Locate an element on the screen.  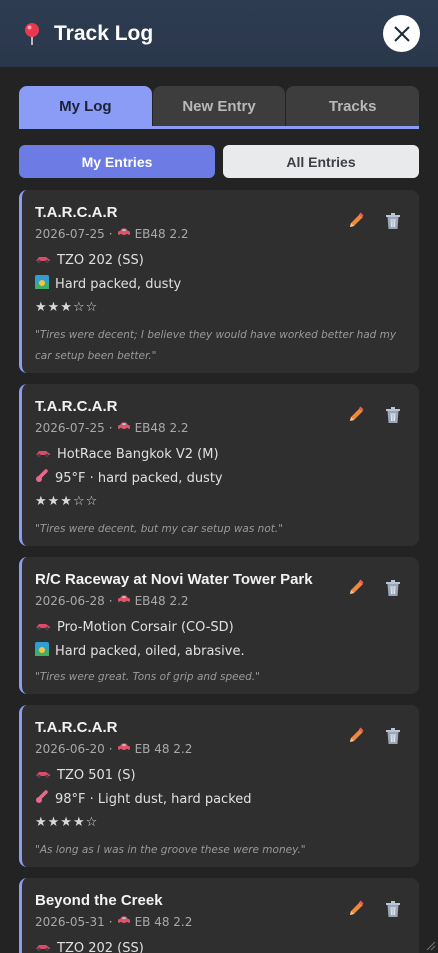
tab-bar: My Log New Entry Tracks is located at coordinates (219, 106).